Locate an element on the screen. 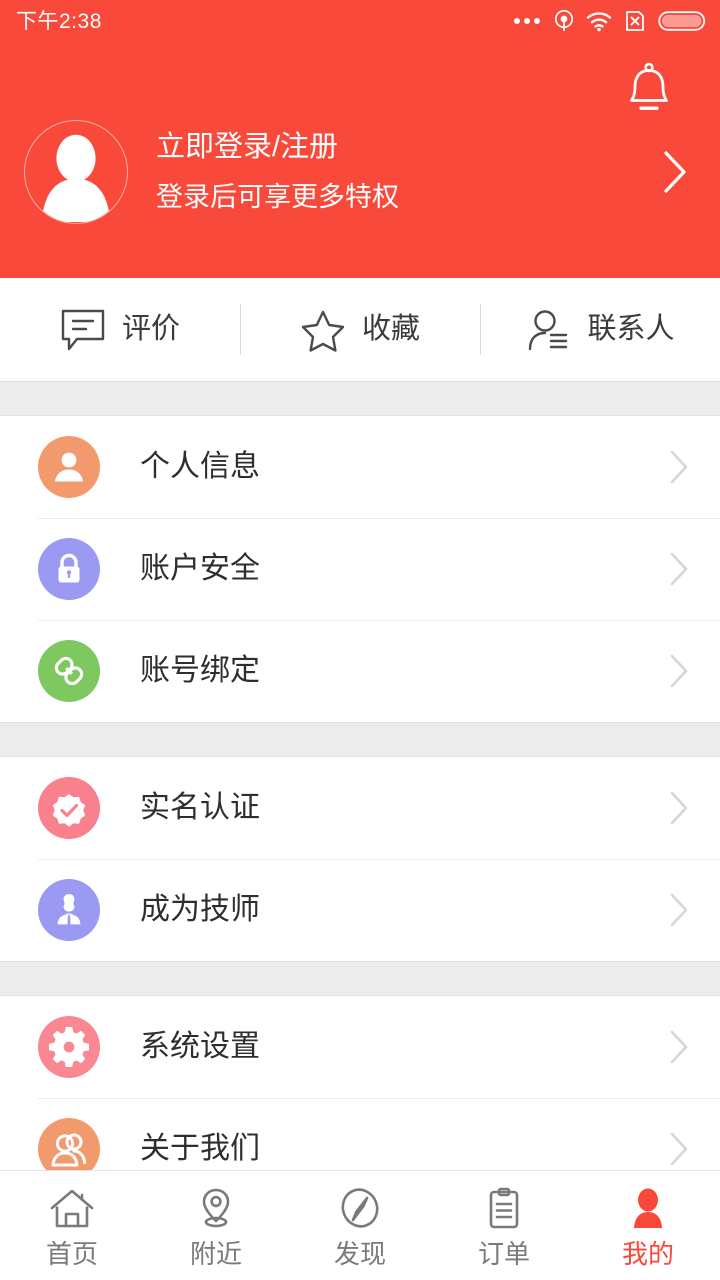 This screenshot has width=720, height=1280. tab-label: 我的 is located at coordinates (647, 1253).